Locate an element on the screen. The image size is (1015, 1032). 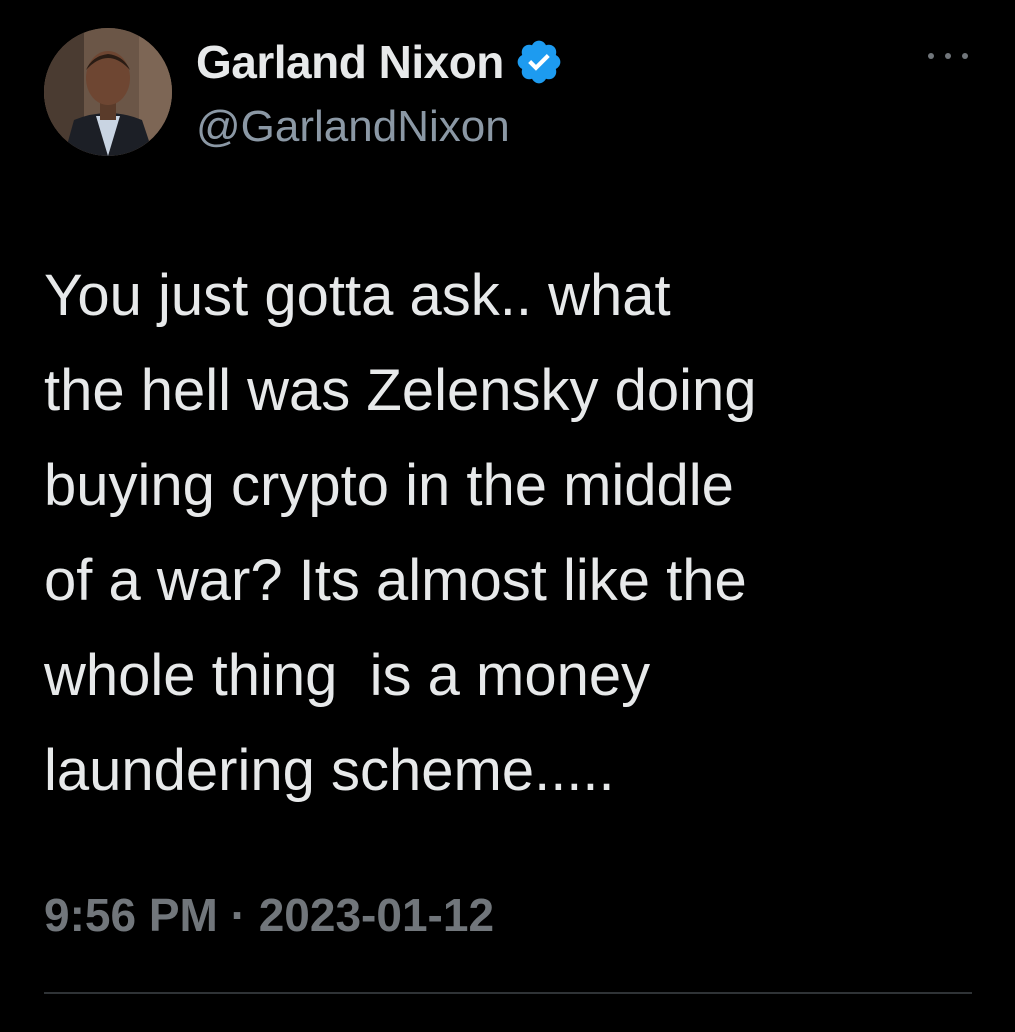
author-name-row: Garland Nixon is located at coordinates (380, 62).